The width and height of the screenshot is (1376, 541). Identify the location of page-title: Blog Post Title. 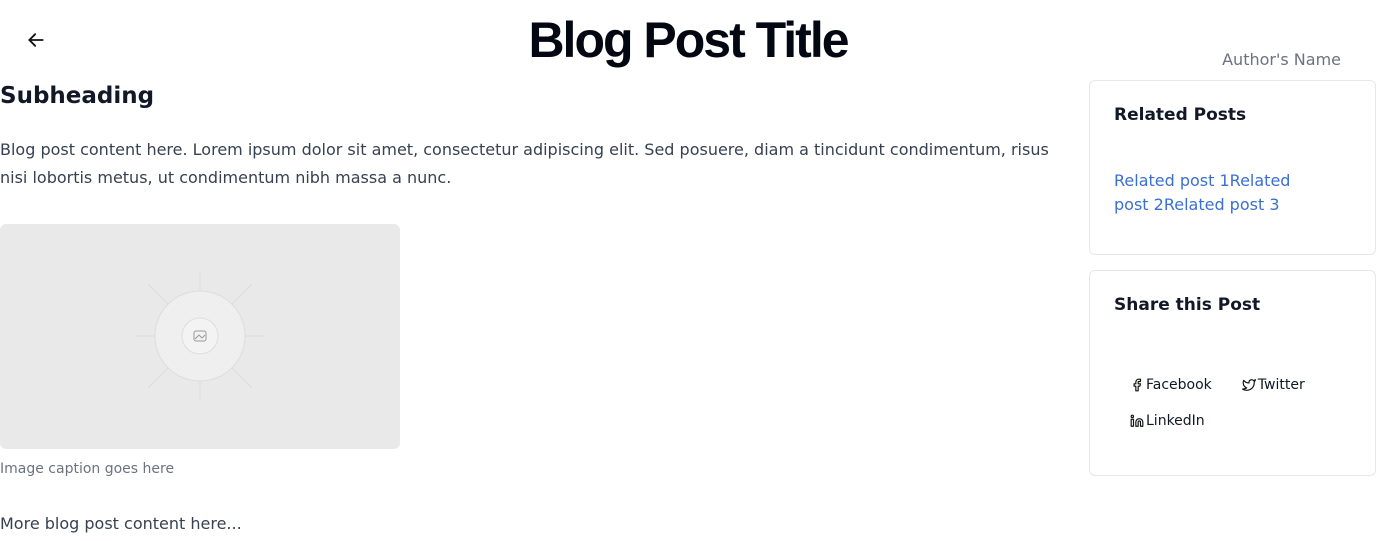
(688, 40).